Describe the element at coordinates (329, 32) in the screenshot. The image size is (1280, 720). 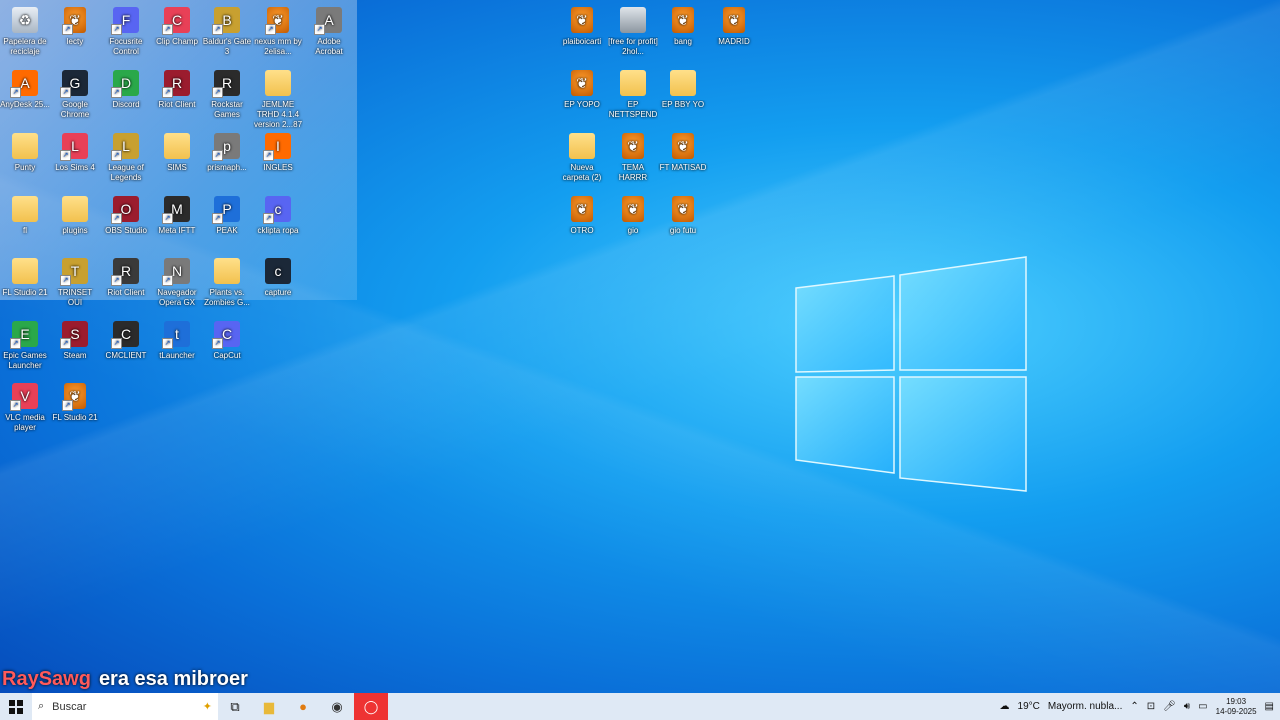
I see `desktop-icon: A Adobe Acrobat` at that location.